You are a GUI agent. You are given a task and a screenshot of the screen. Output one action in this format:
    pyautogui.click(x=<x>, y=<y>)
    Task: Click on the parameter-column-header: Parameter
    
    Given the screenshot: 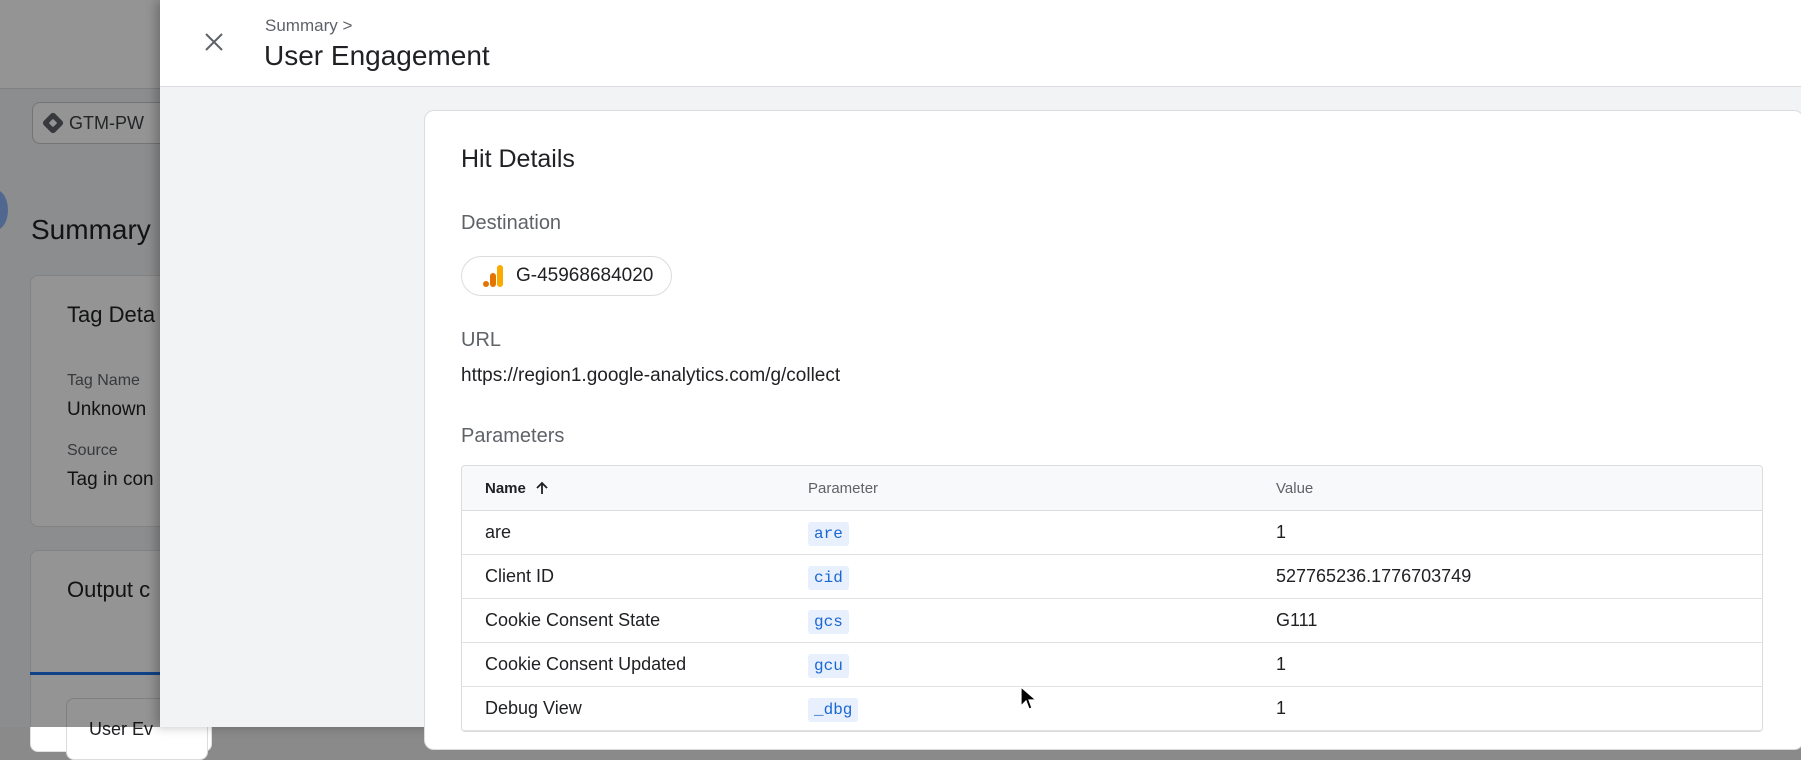 What is the action you would take?
    pyautogui.click(x=1042, y=488)
    